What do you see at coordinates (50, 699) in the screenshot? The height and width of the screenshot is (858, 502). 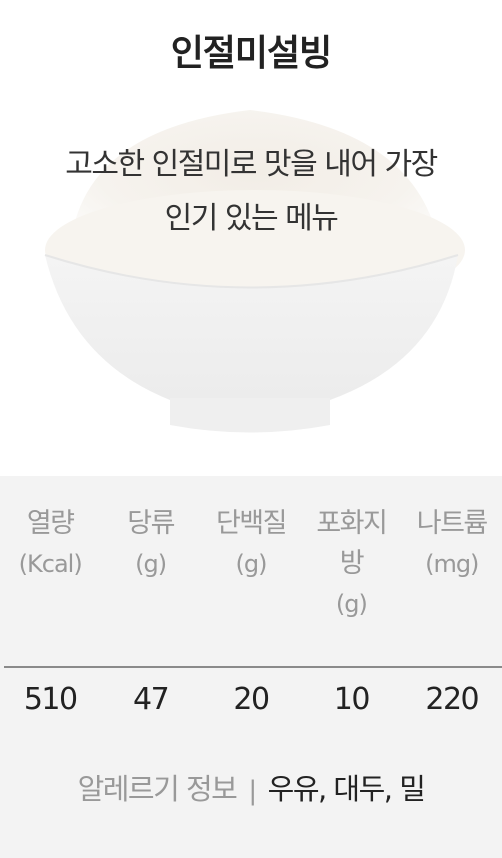 I see `nutrition-value-calories: 510` at bounding box center [50, 699].